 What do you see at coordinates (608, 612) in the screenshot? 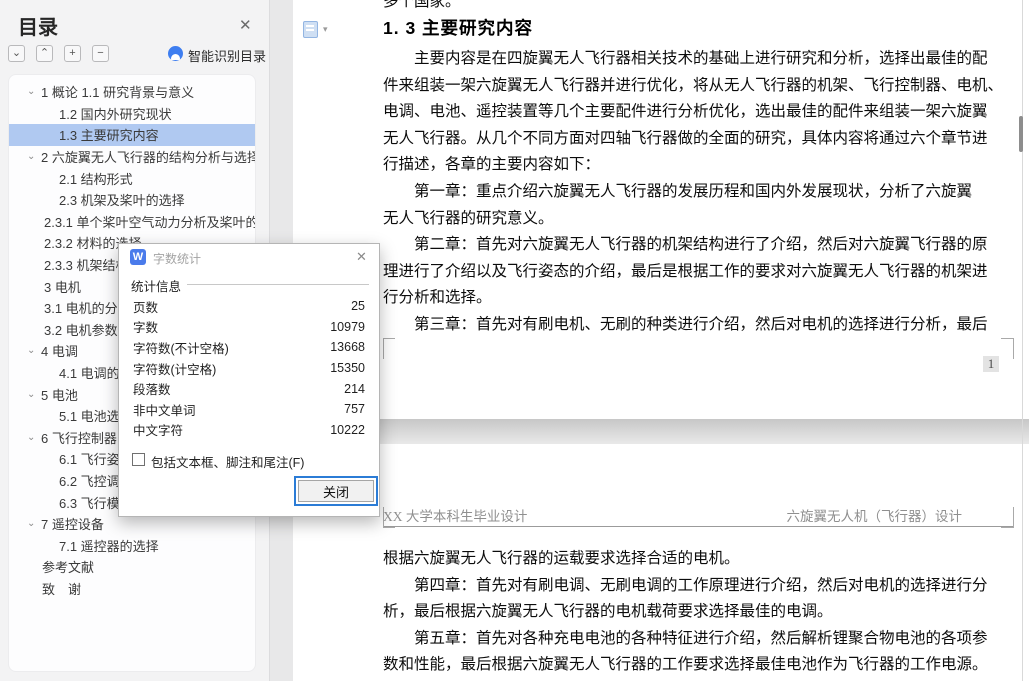
I see `document-text-line: 析，最后根据六旋翼无人飞行器的电机载荷要求选择最佳的电调。` at bounding box center [608, 612].